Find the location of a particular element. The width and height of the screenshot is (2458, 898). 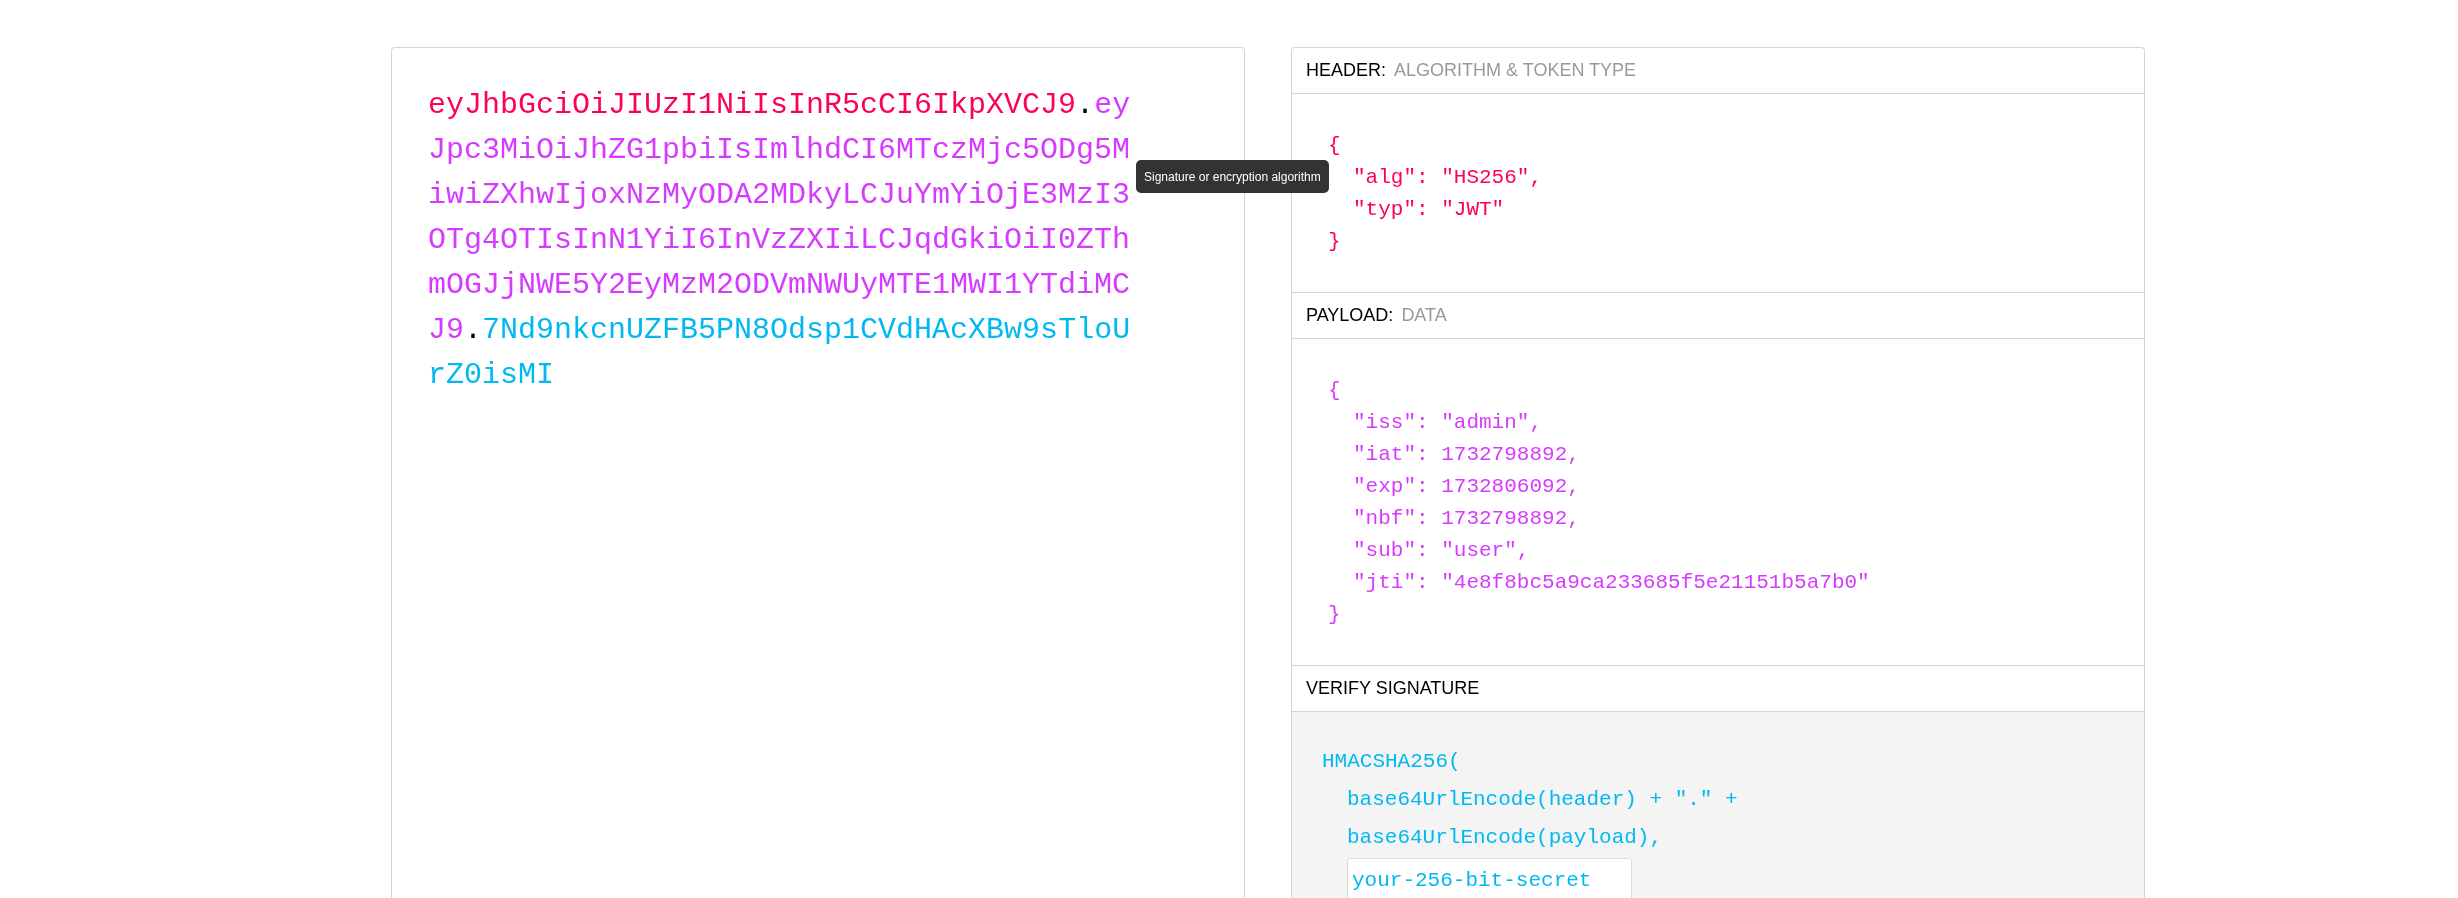

json-line: "typ": "JWT" is located at coordinates (1429, 210).